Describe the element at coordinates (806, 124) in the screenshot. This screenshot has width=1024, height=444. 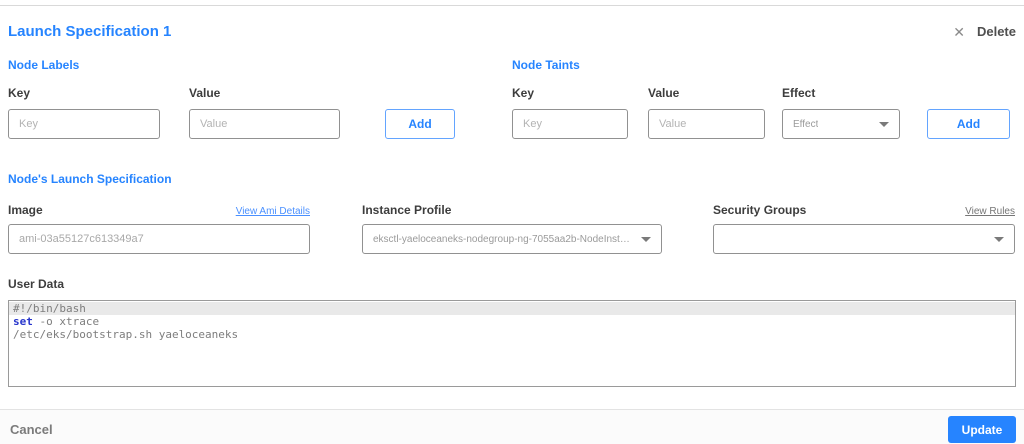
I see `effect-placeholder: Effect` at that location.